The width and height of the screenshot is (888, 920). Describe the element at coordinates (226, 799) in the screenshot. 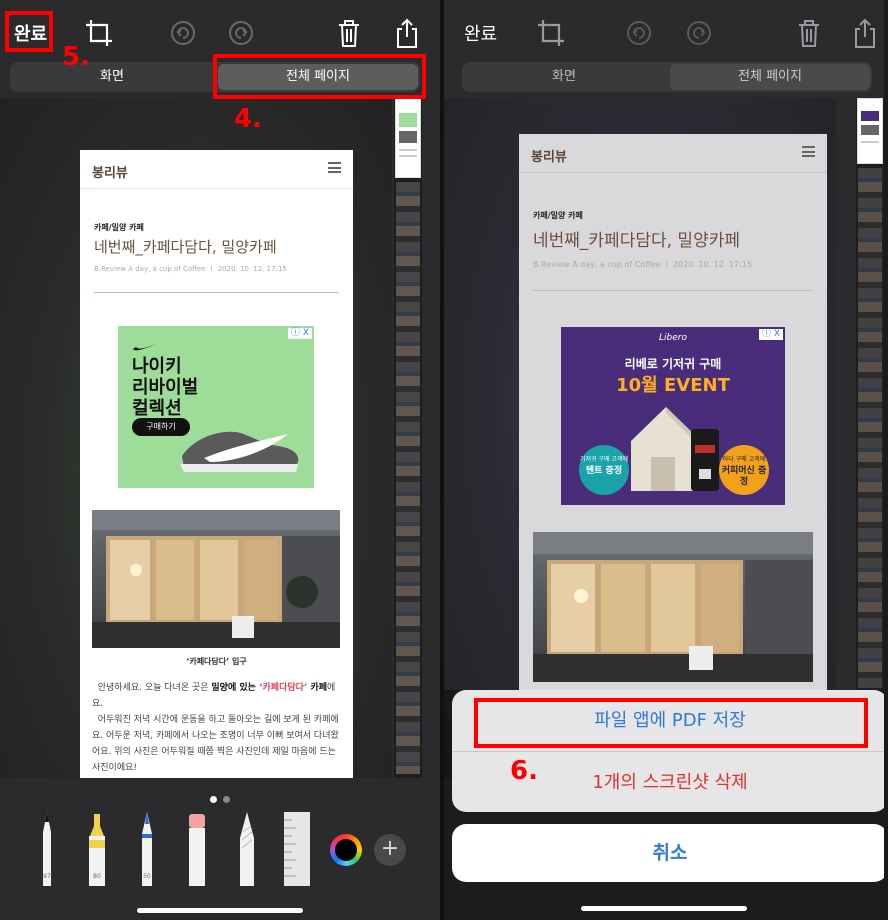

I see `page-dot` at that location.